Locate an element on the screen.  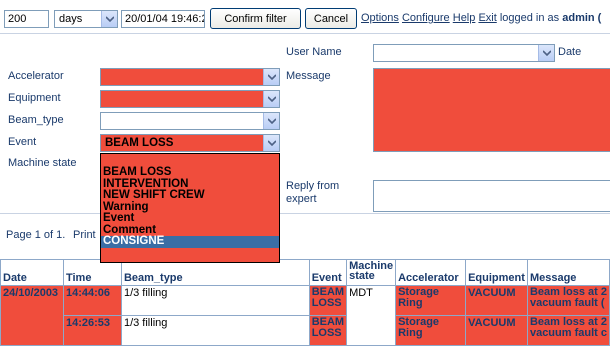
event-option-consigne: CONSIGNE is located at coordinates (190, 241).